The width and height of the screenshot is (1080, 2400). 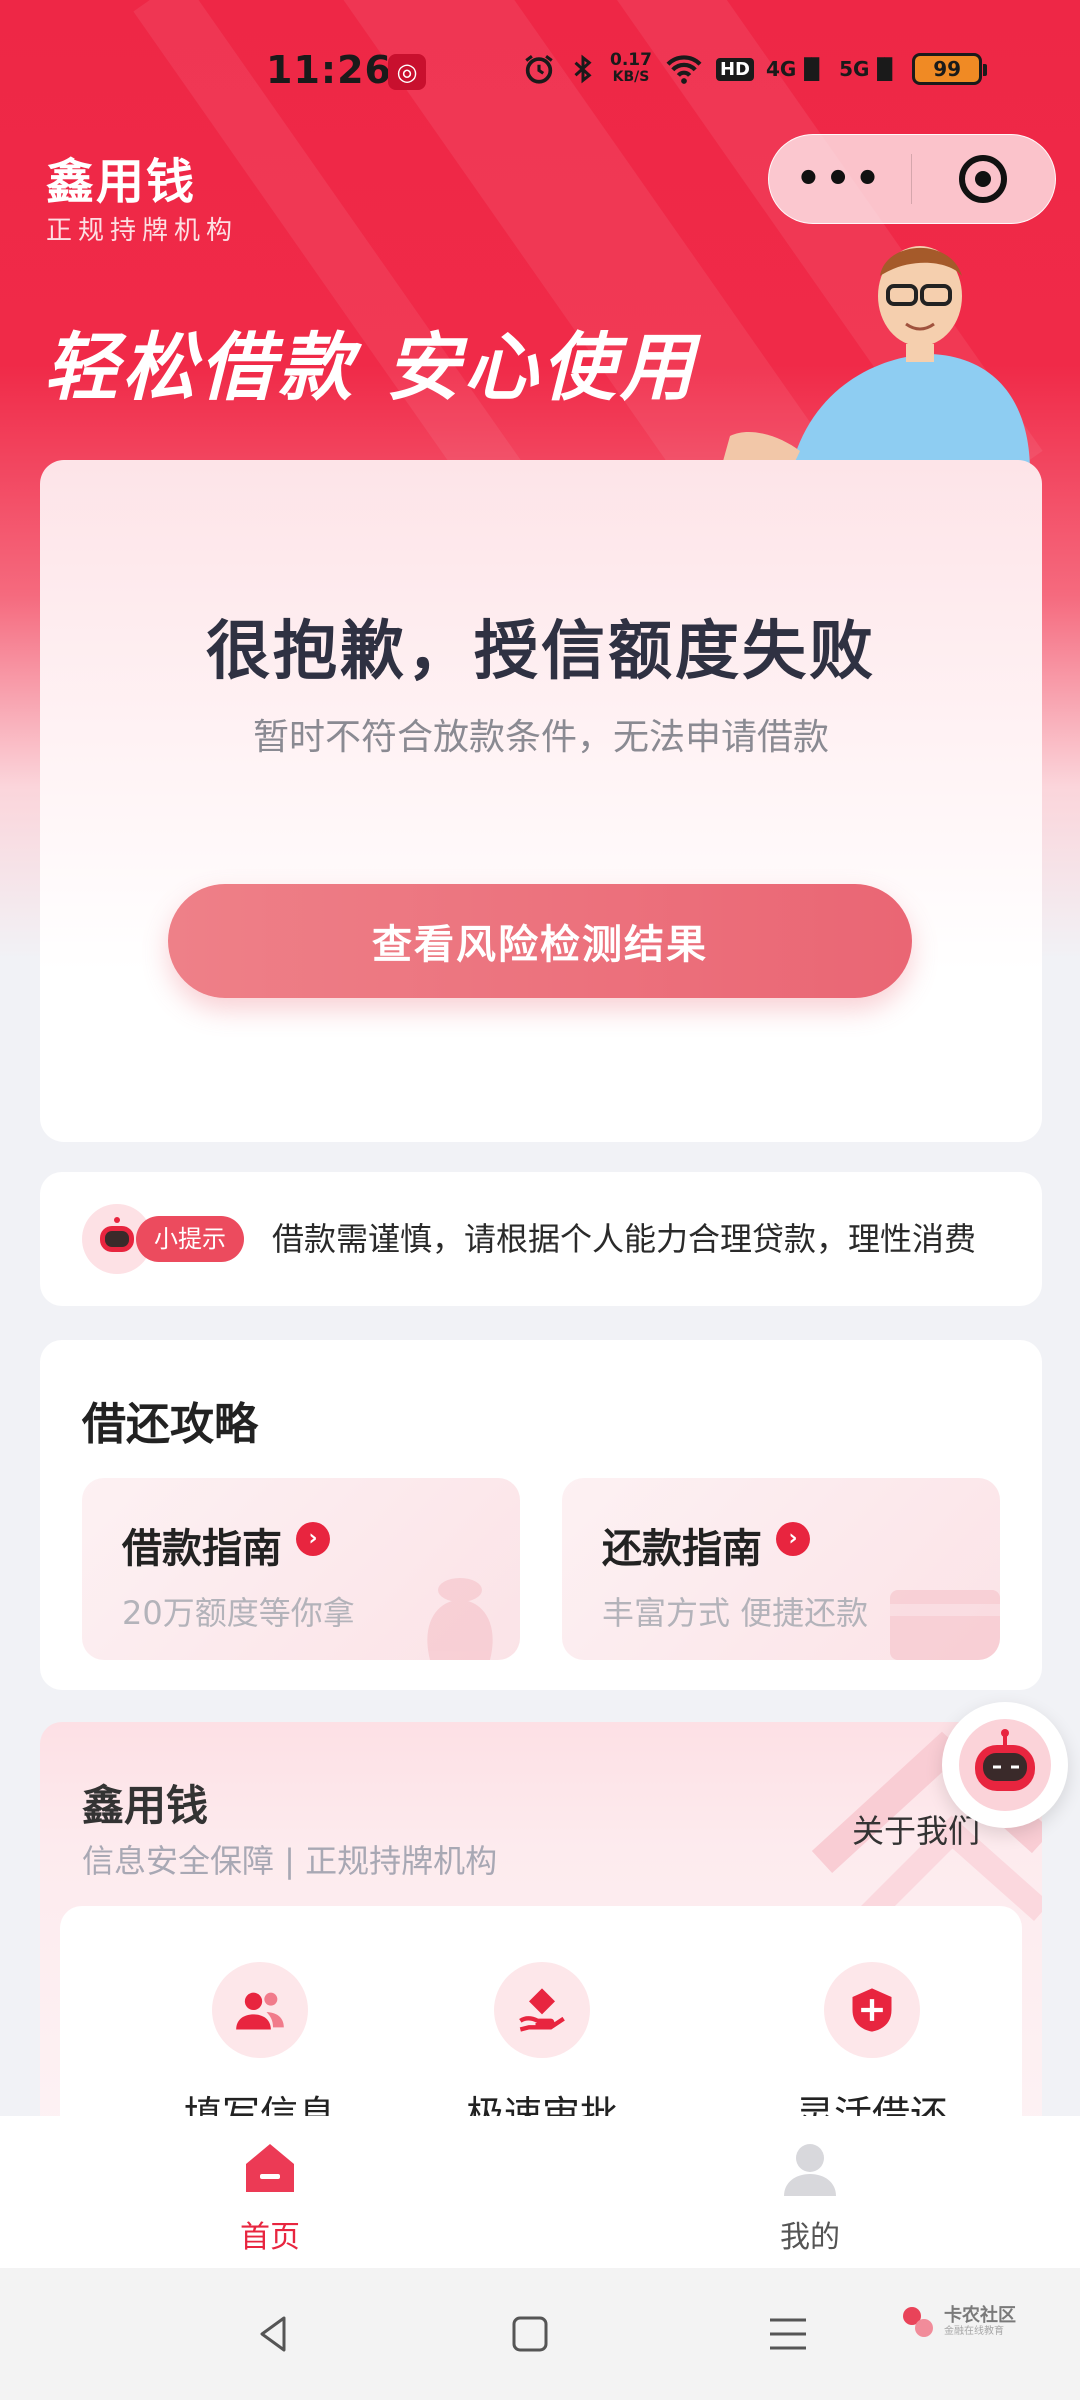 I want to click on tip-text: 借款需谨慎，请根据个人能力合理贷款，理性消费, so click(x=624, y=1239).